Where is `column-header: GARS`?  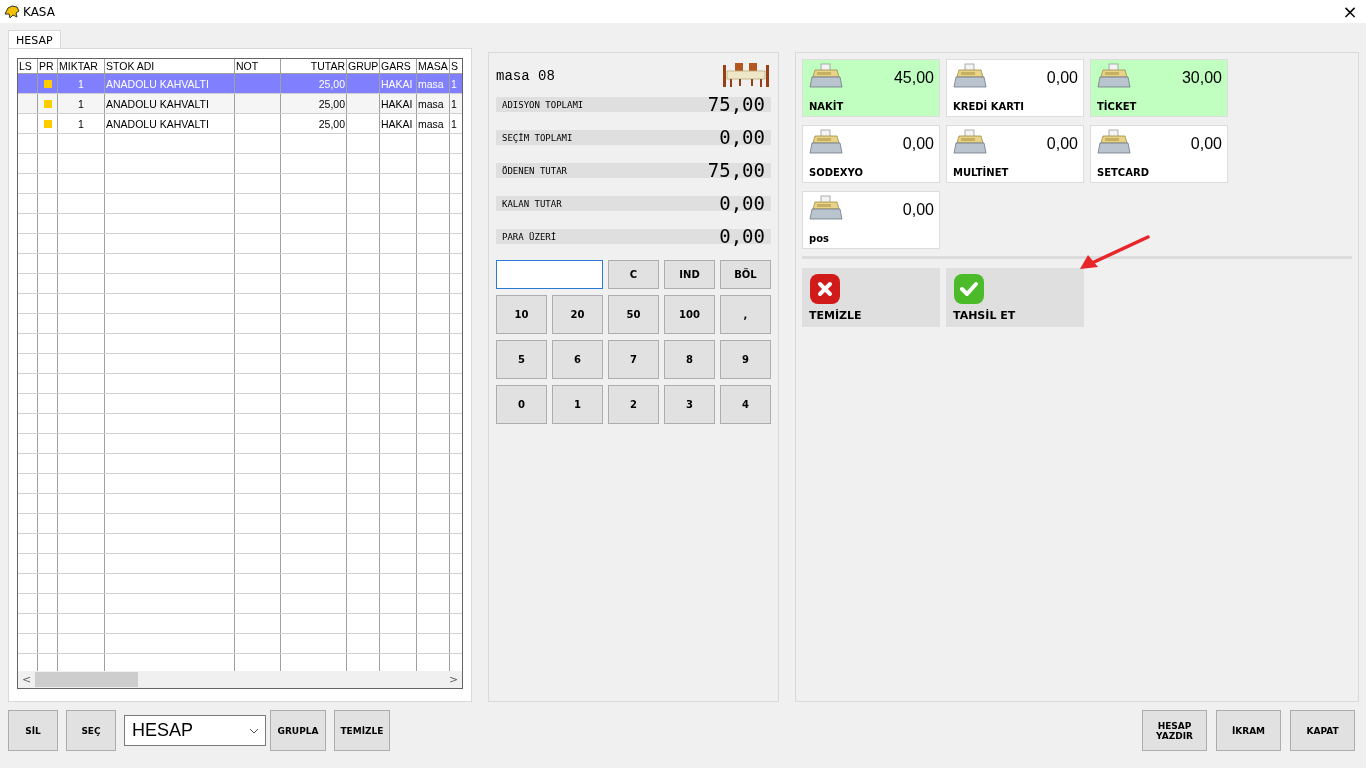
column-header: GARS is located at coordinates (398, 66).